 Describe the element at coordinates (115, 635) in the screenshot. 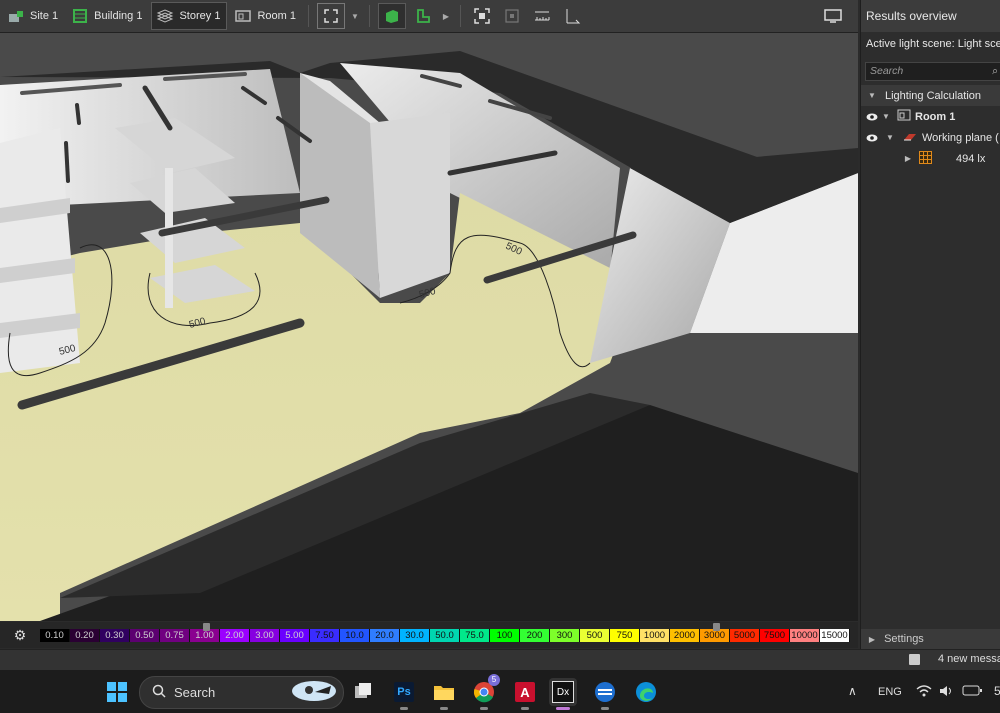

I see `legend-cell: 0.30` at that location.